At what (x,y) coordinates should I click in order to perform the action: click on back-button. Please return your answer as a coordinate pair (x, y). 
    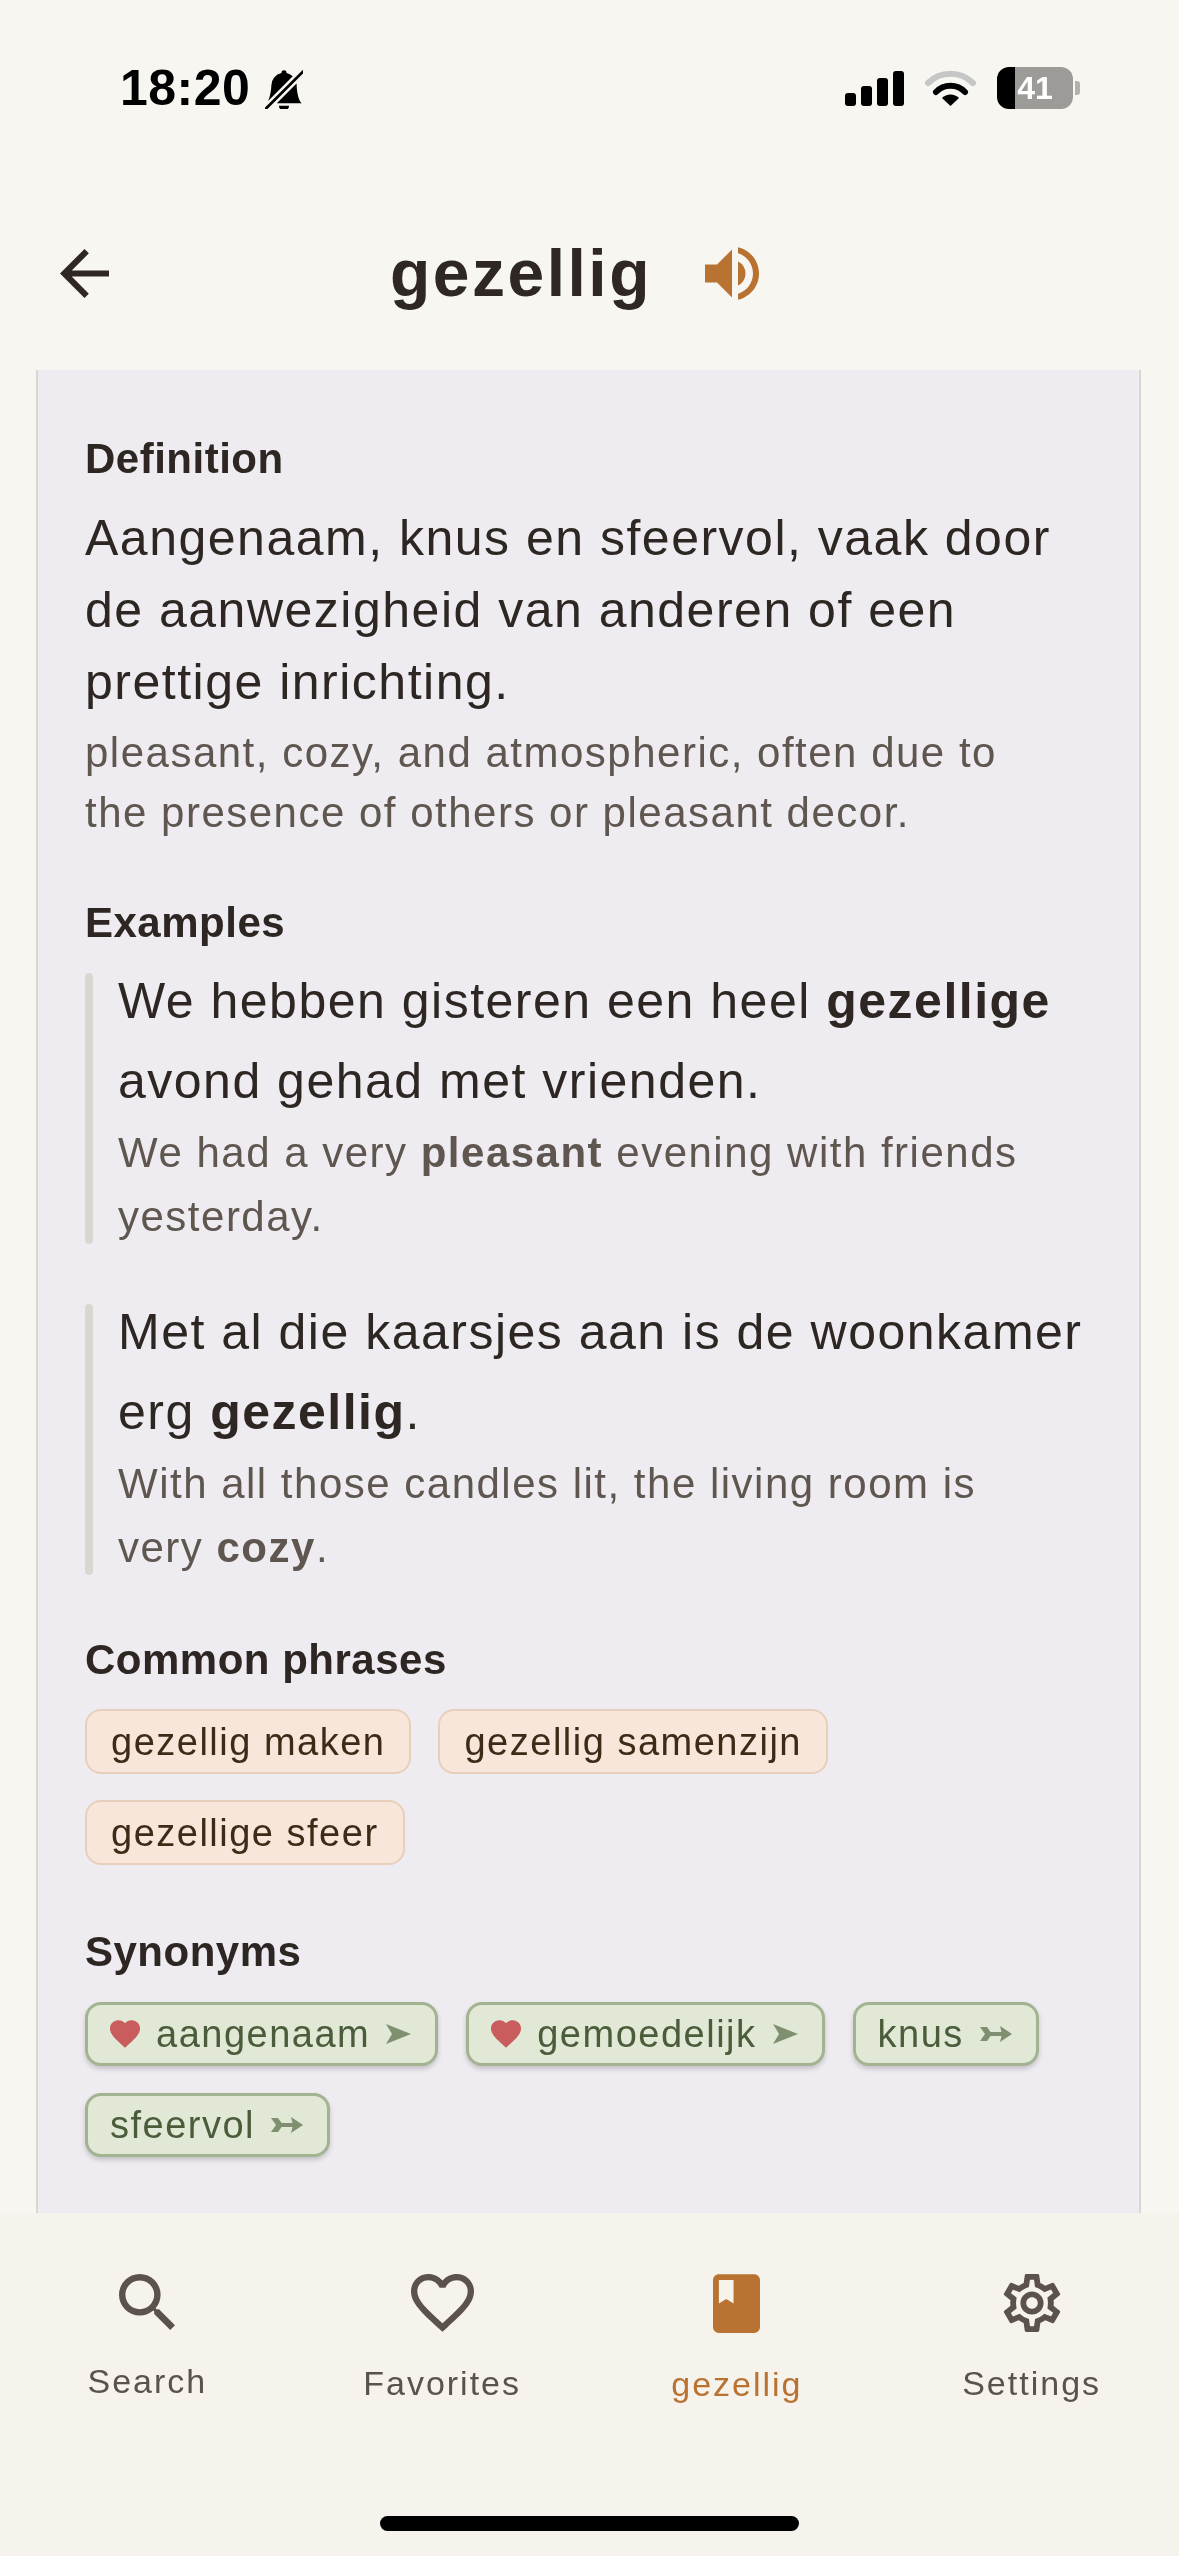
    Looking at the image, I should click on (84, 273).